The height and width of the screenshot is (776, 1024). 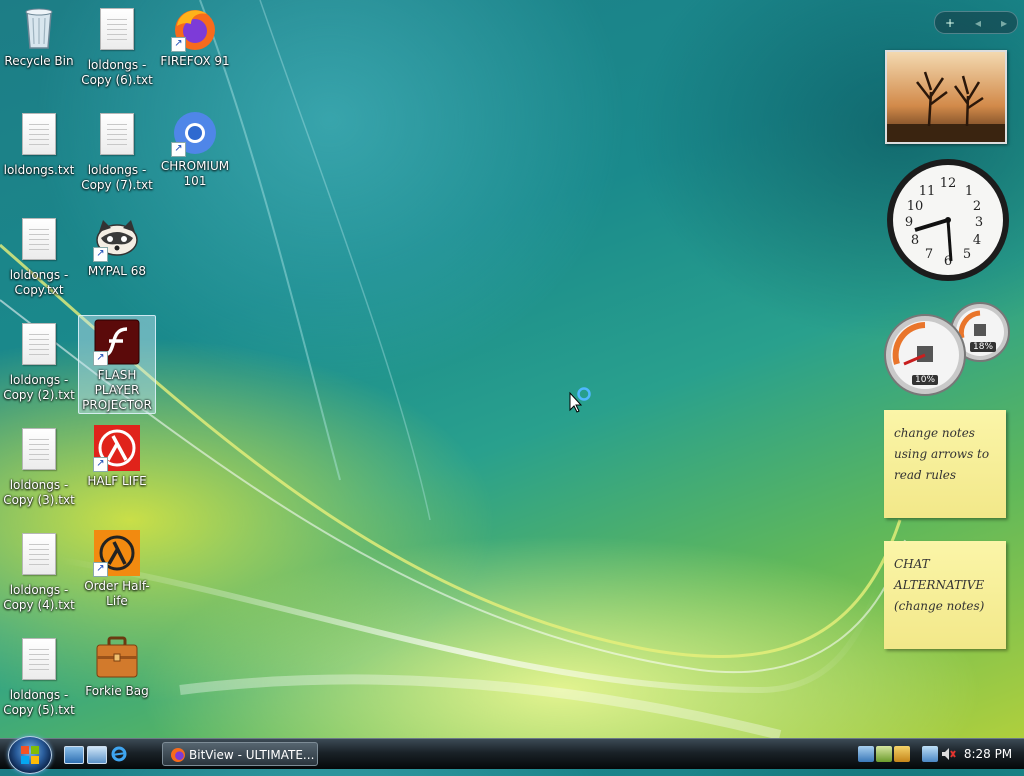 What do you see at coordinates (117, 691) in the screenshot?
I see `icon-label: Forkie Bag` at bounding box center [117, 691].